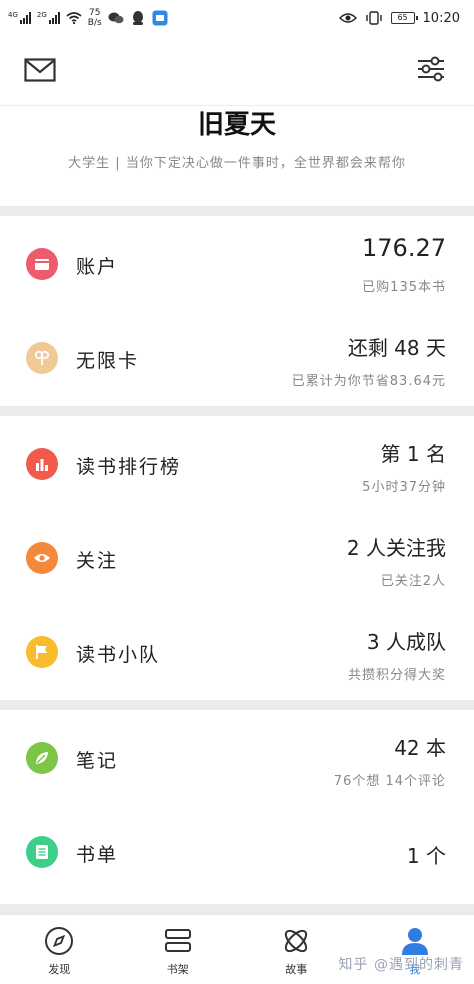  Describe the element at coordinates (237, 71) in the screenshot. I see `app-header` at that location.